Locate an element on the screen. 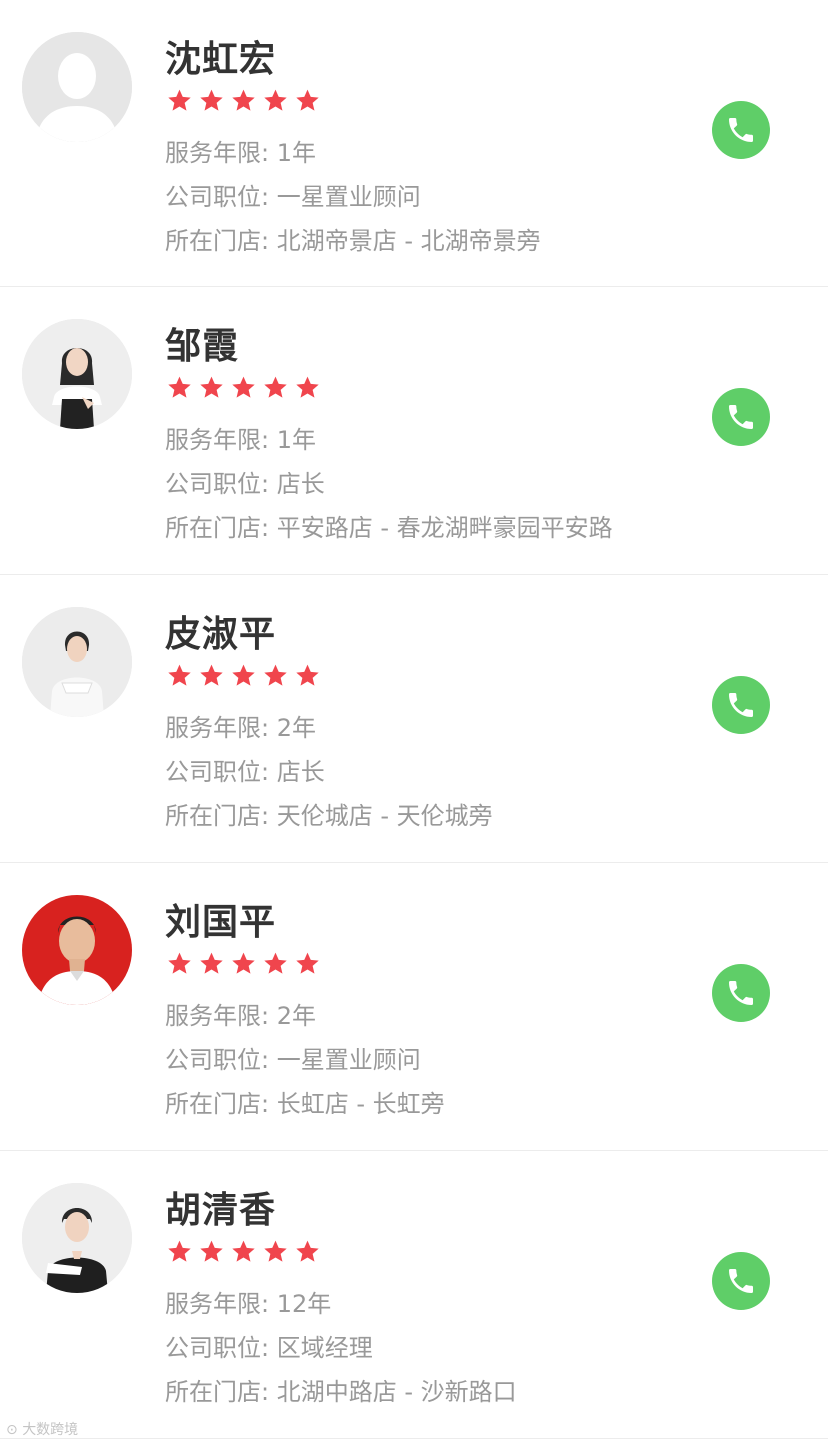 The image size is (828, 1448). default-user-avatar-icon is located at coordinates (77, 87).